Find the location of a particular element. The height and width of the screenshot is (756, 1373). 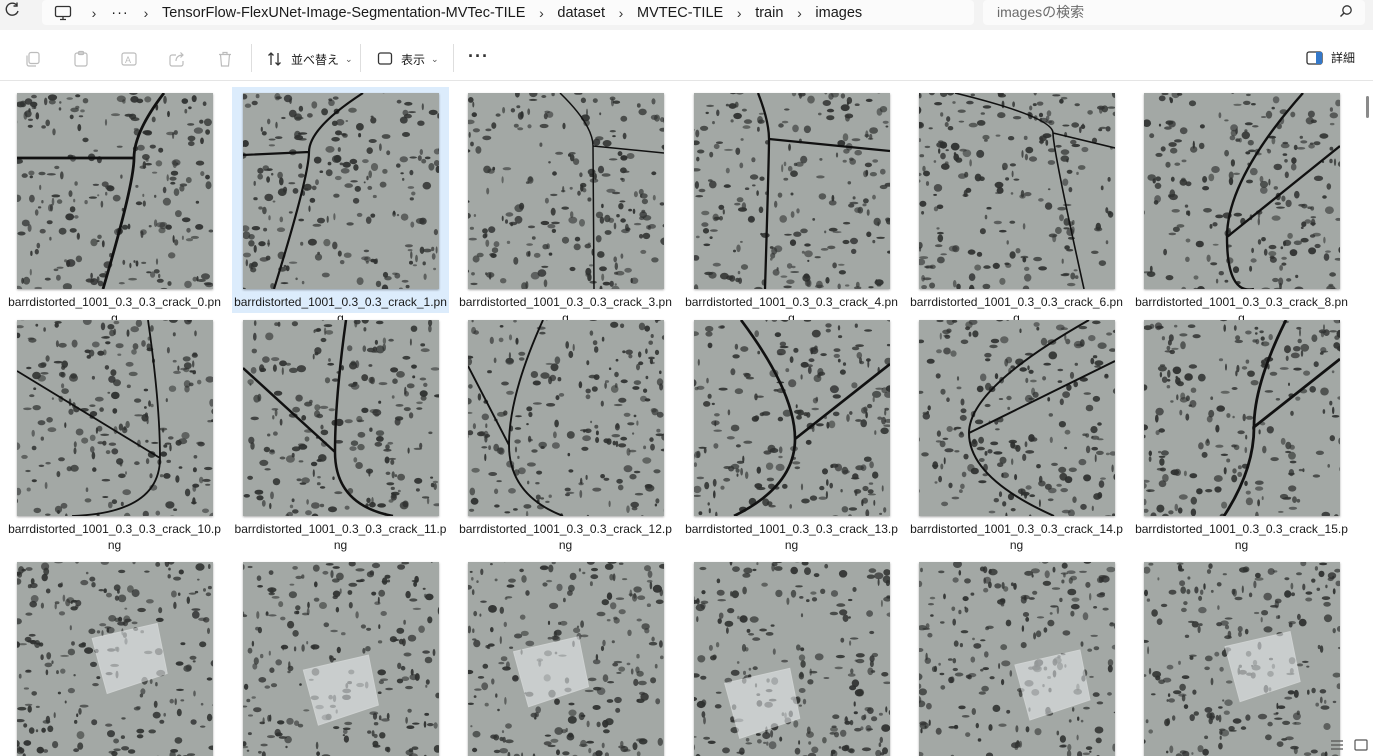

file-item: barrdistorted_1001_0.3_0.3_crack_12.png is located at coordinates (565, 434).